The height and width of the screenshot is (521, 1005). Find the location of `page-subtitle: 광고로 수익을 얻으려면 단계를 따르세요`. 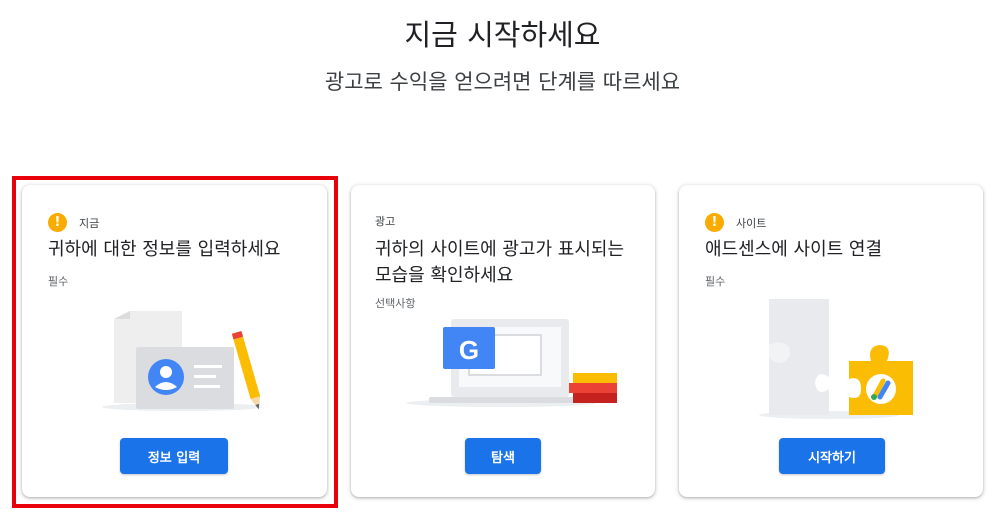

page-subtitle: 광고로 수익을 얻으려면 단계를 따르세요 is located at coordinates (502, 82).